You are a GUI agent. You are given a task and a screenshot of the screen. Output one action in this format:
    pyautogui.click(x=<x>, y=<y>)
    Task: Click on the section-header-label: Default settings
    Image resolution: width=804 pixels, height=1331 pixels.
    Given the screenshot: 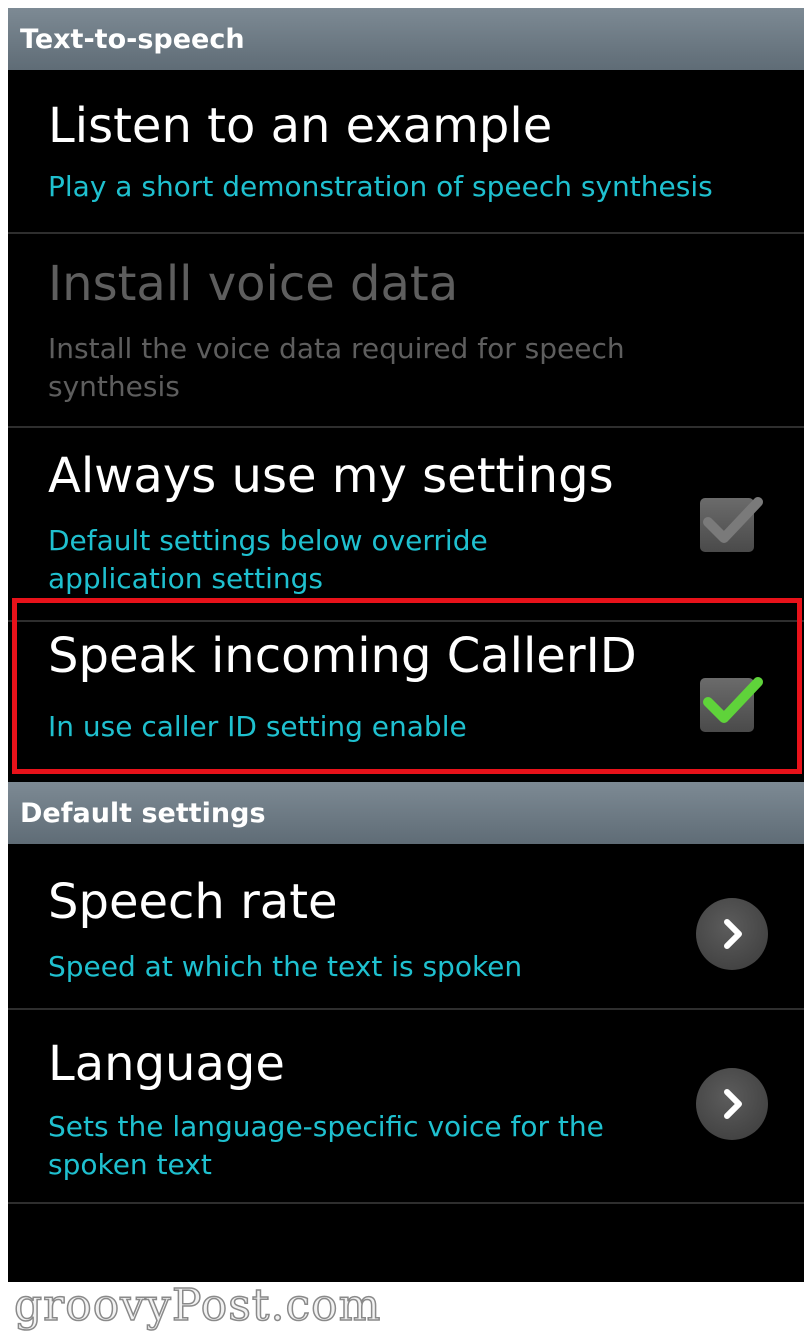 What is the action you would take?
    pyautogui.click(x=143, y=813)
    